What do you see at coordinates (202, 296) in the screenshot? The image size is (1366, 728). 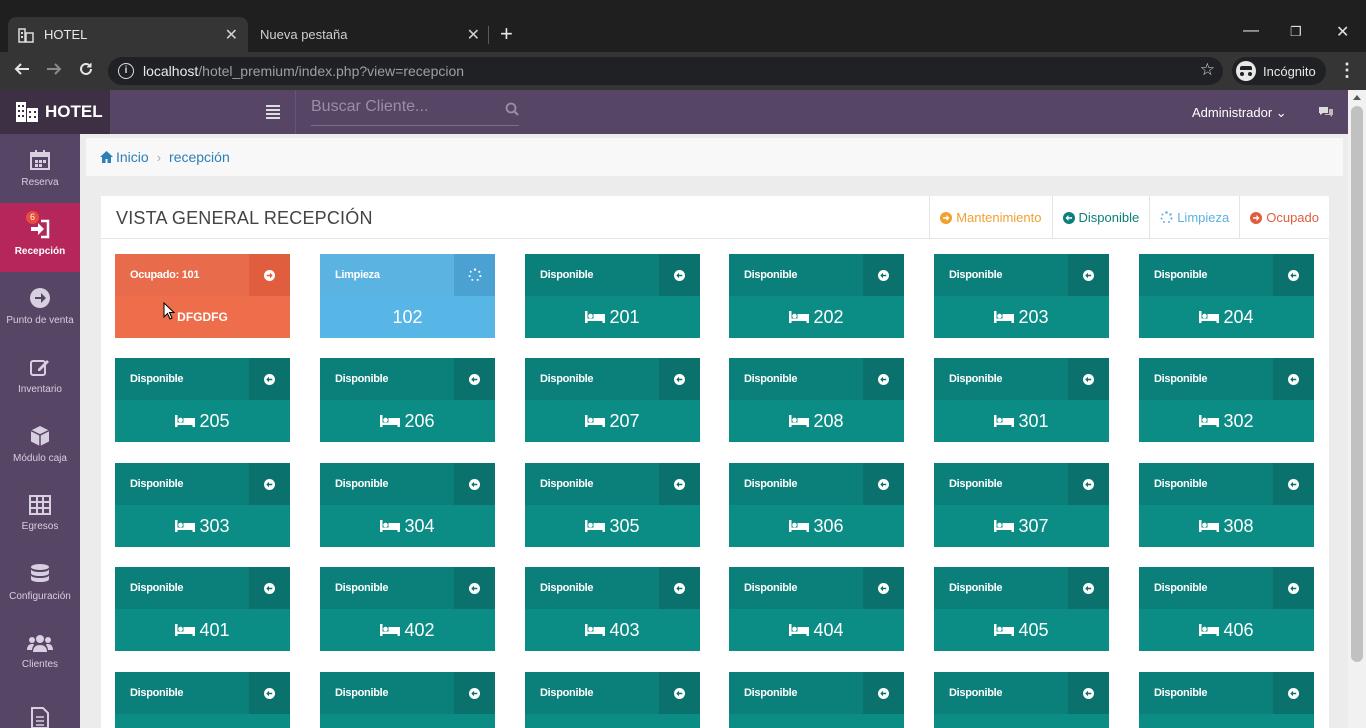 I see `room-card: Ocupado: 101 DFGDFG` at bounding box center [202, 296].